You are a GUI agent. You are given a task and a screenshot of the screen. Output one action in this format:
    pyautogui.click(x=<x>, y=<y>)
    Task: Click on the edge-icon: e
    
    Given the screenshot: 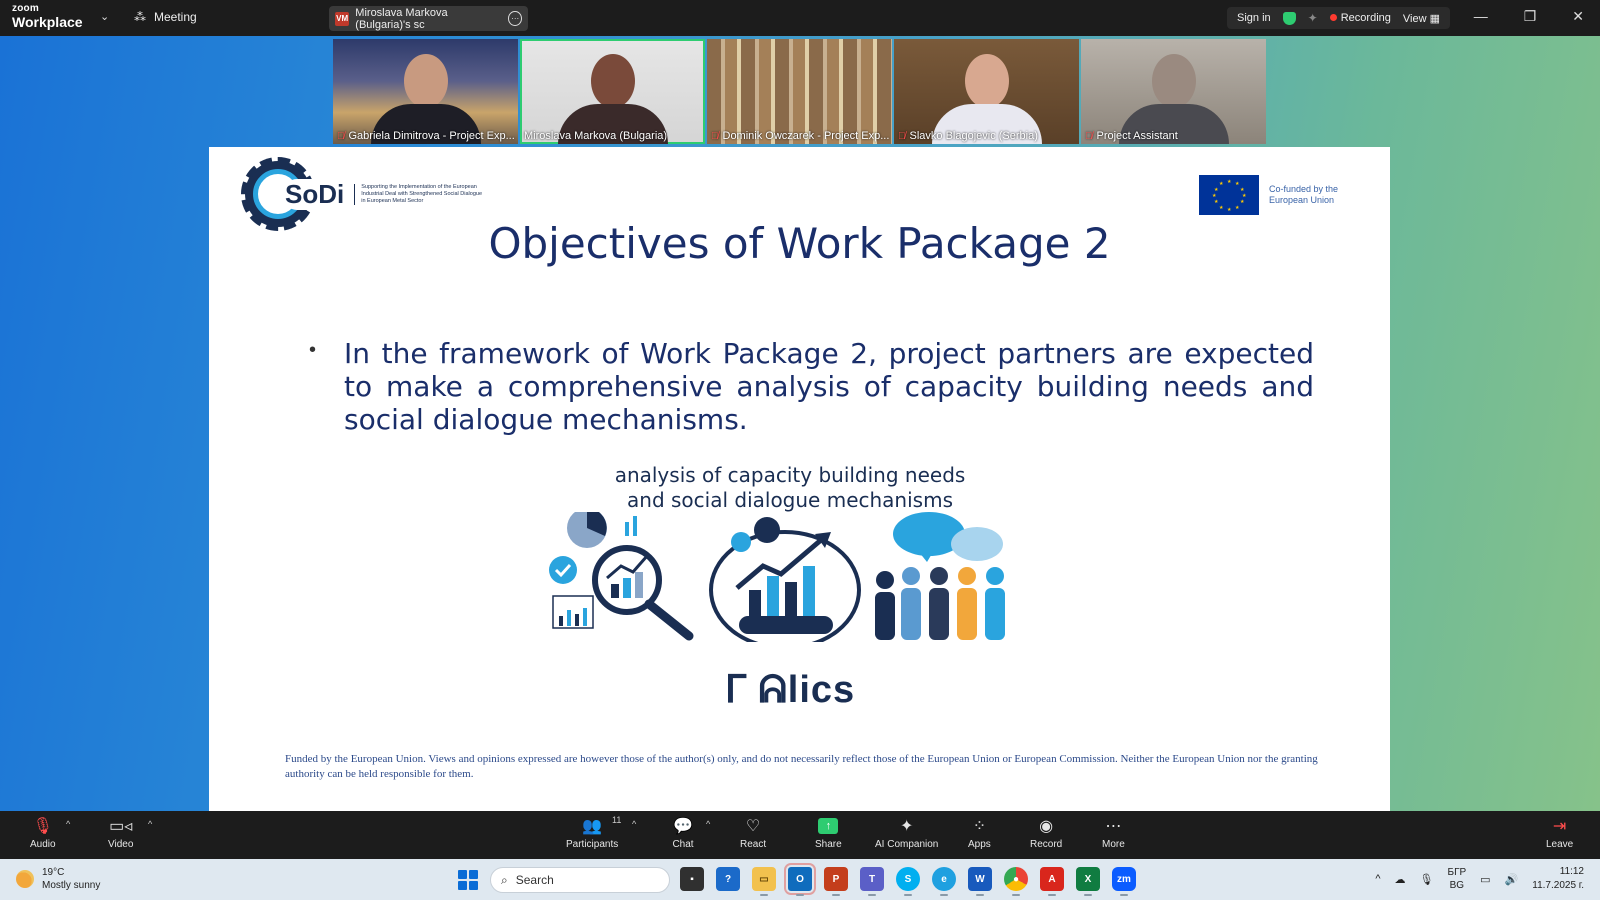 What is the action you would take?
    pyautogui.click(x=944, y=881)
    